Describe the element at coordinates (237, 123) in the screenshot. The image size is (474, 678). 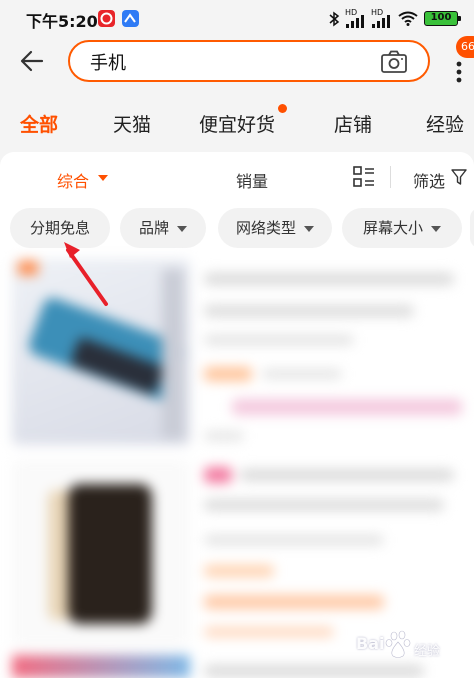
I see `tab-bargain: 便宜好货` at that location.